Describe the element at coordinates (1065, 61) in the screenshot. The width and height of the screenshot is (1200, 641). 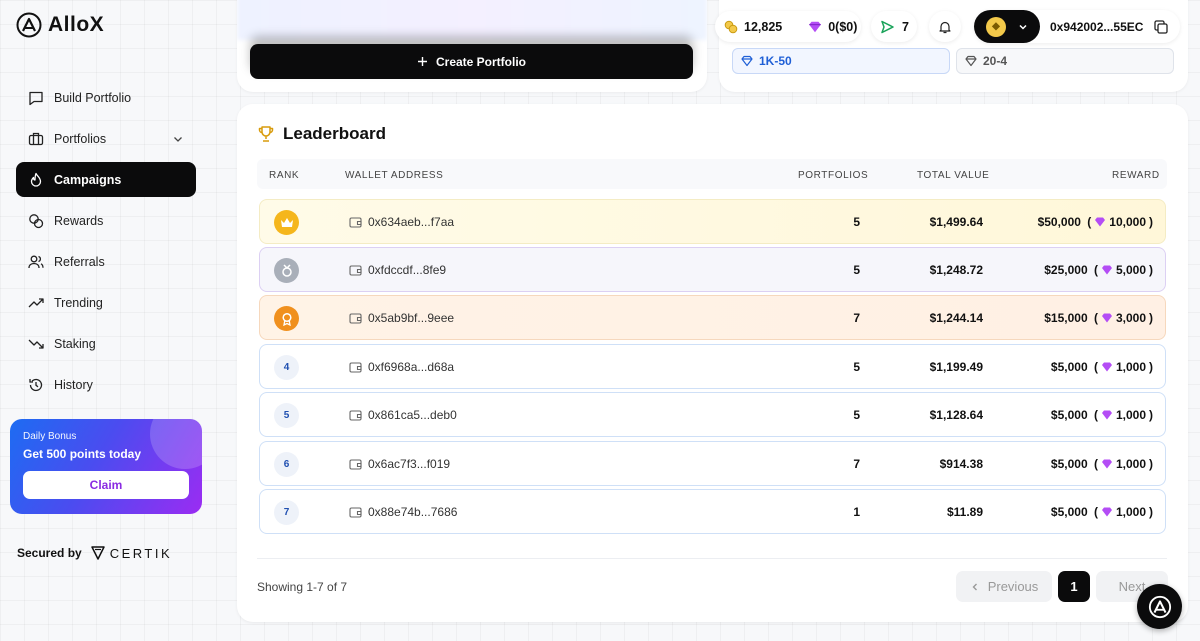
I see `tag-20-4: 20-4` at that location.